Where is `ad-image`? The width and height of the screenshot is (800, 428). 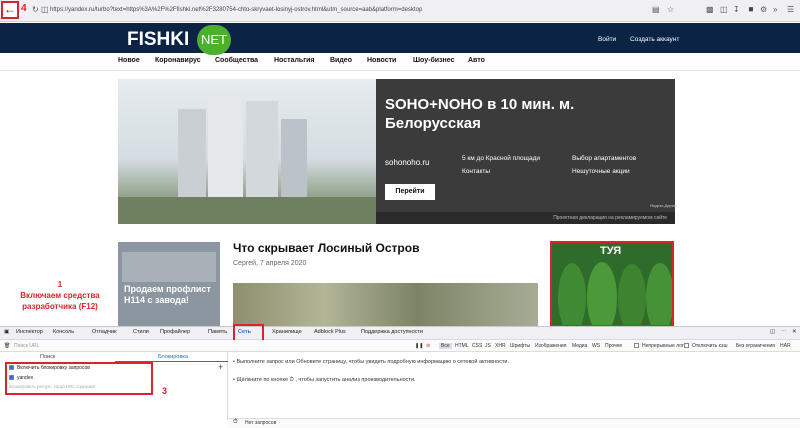 ad-image is located at coordinates (247, 151).